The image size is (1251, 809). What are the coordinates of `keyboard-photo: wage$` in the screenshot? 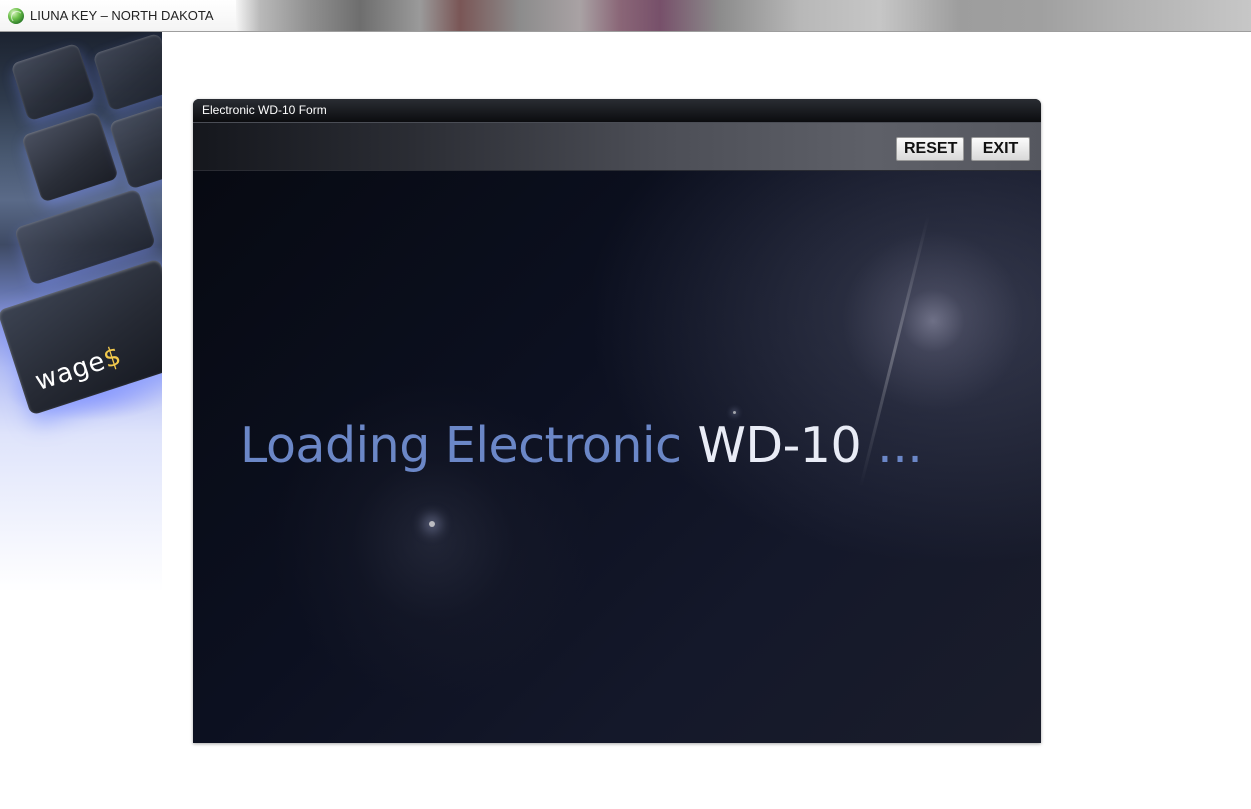 It's located at (81, 312).